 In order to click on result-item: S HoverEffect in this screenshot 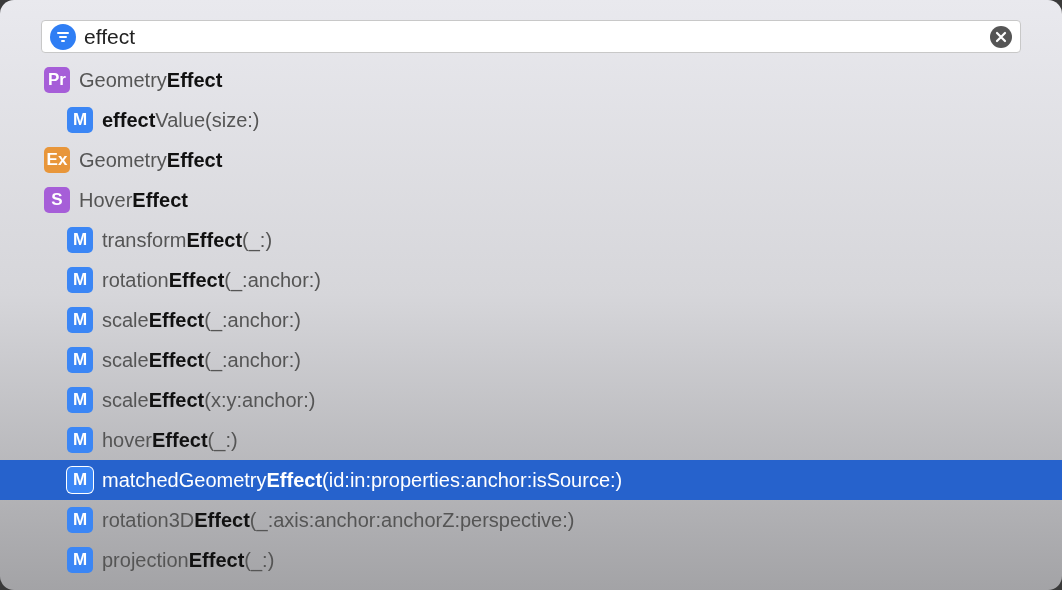, I will do `click(531, 200)`.